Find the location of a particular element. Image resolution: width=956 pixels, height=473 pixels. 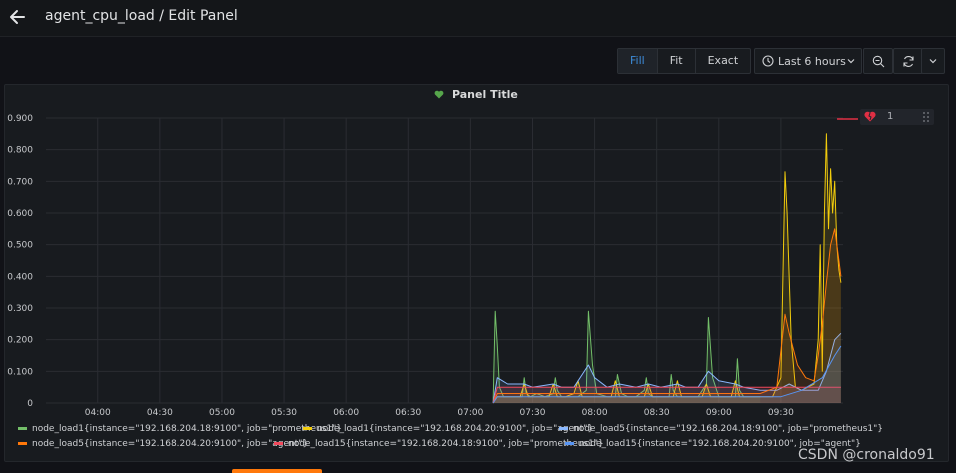

x-tick-label: 08:00 is located at coordinates (595, 413).